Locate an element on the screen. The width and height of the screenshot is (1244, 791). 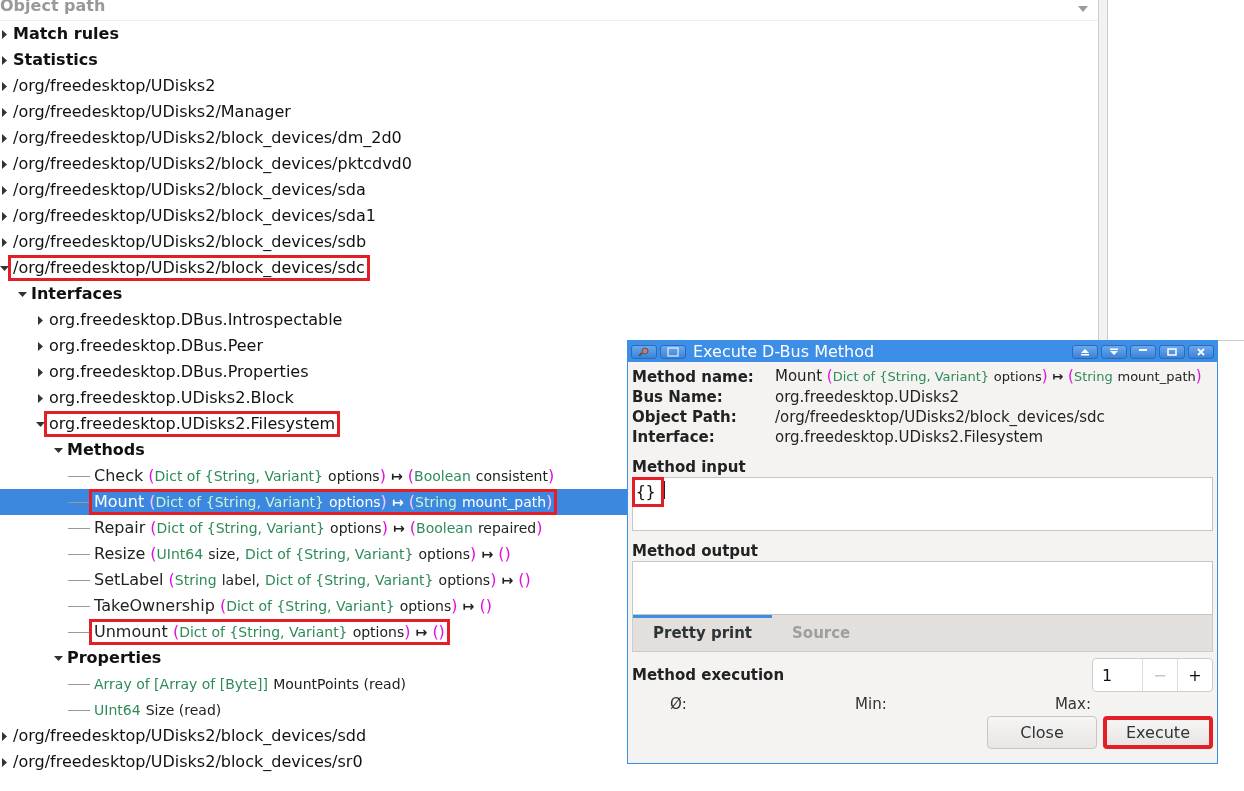
close-icon is located at coordinates (1201, 351).